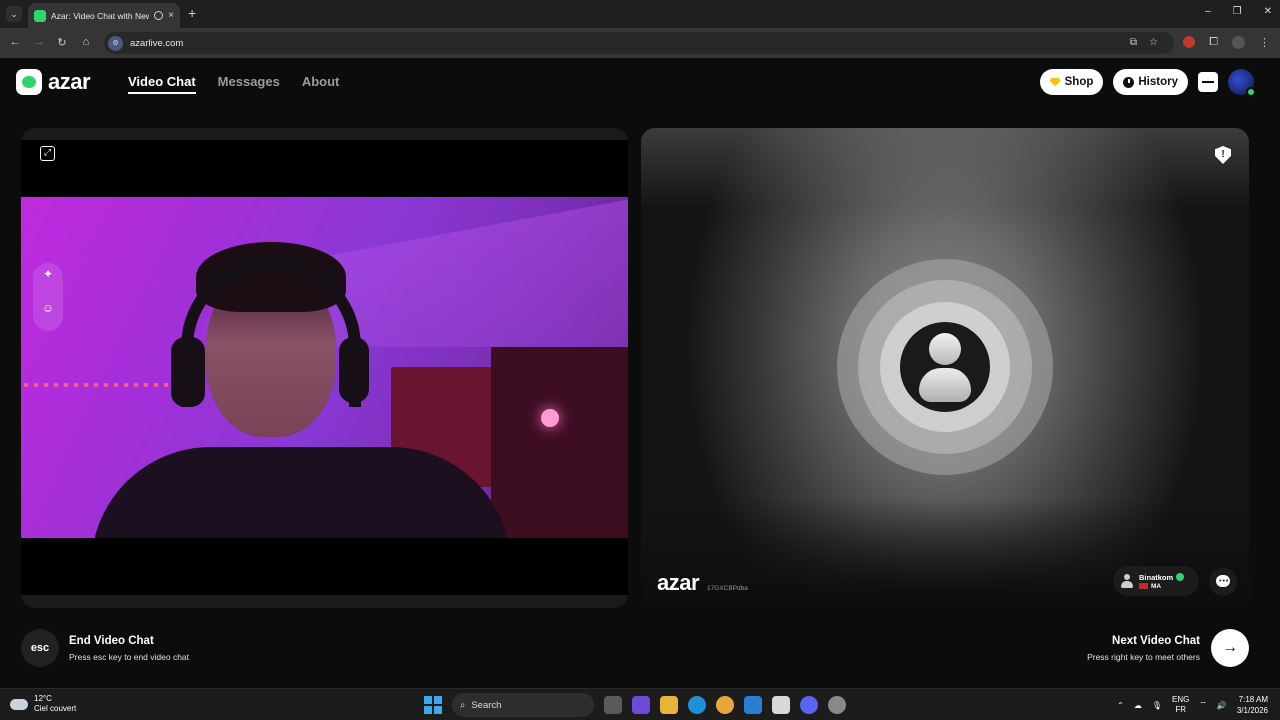 The height and width of the screenshot is (720, 1280). I want to click on language-indicator: ENG FR, so click(1180, 705).